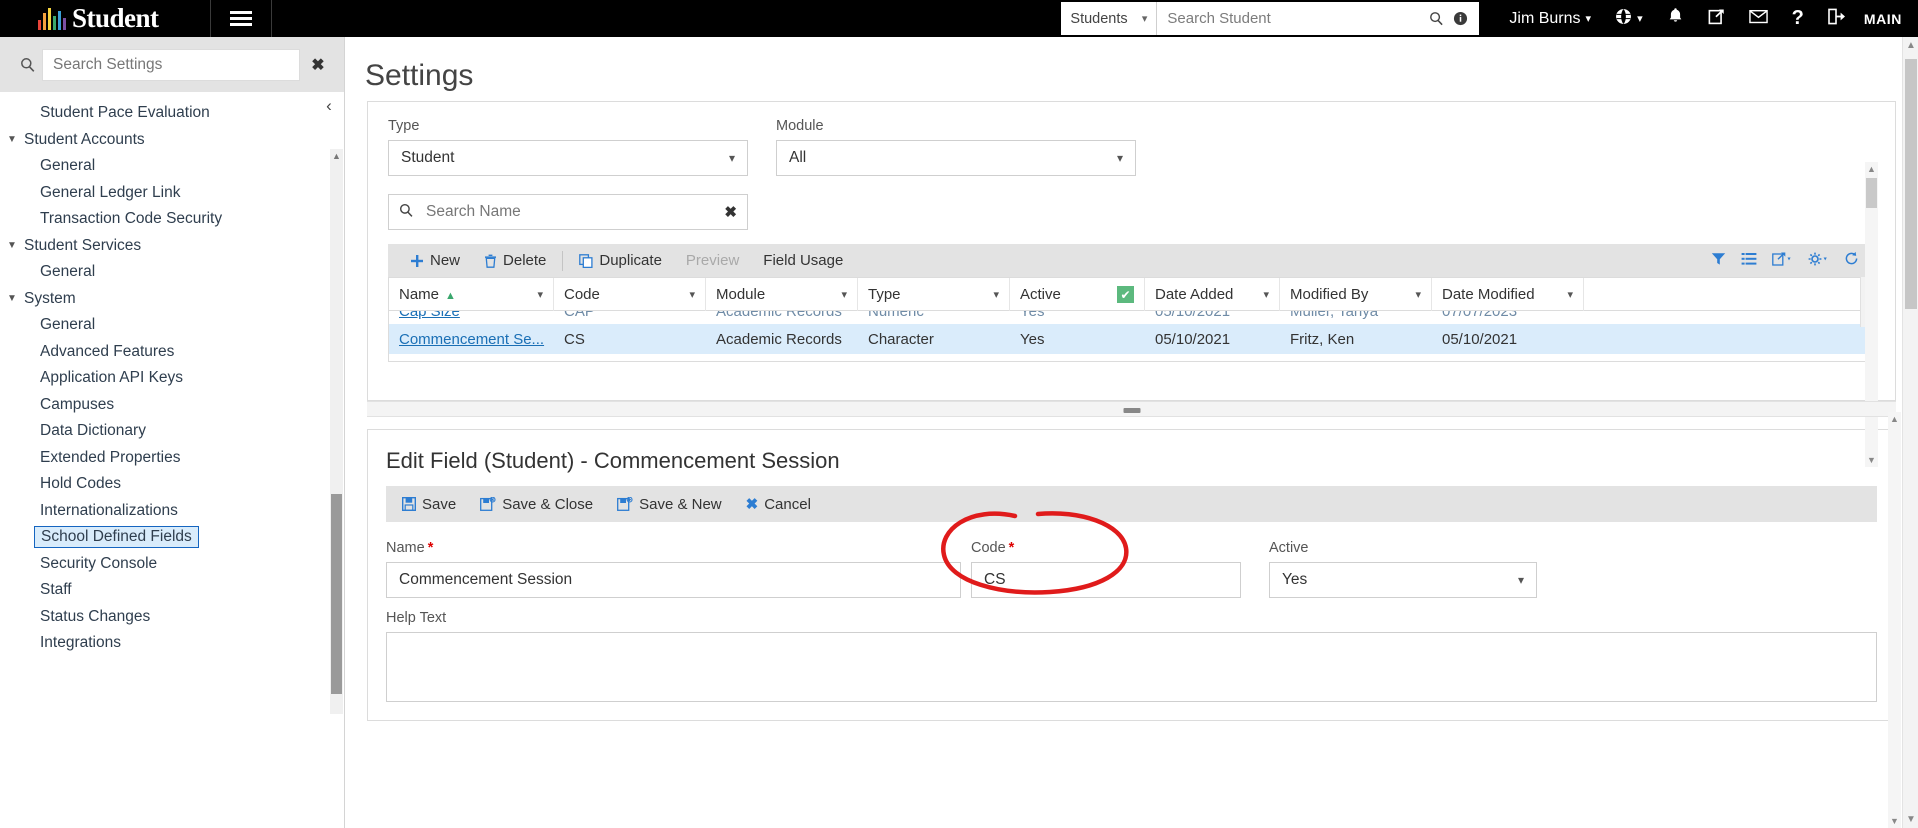 The image size is (1918, 828). Describe the element at coordinates (172, 140) in the screenshot. I see `sidebar-item-student-accounts: ▼ Student Accounts` at that location.